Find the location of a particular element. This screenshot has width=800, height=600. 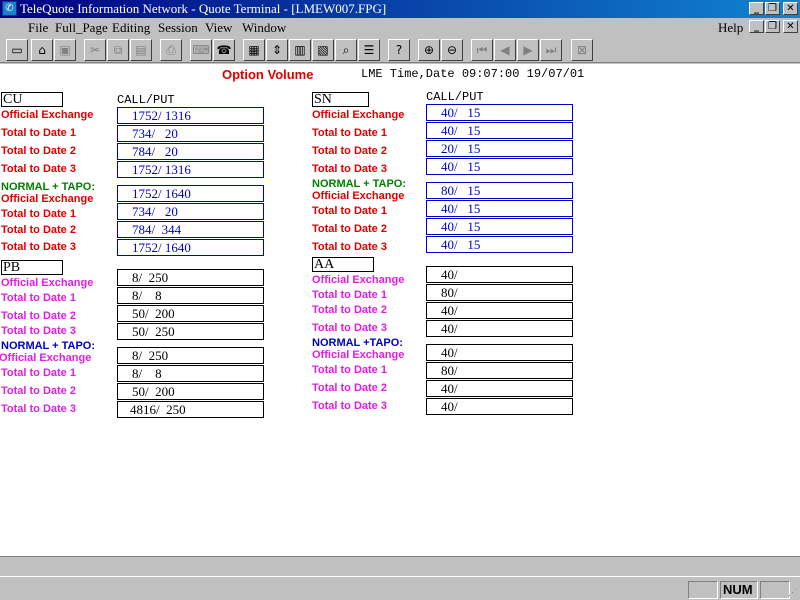

aa-ttd1-value: 80/ is located at coordinates (499, 292).